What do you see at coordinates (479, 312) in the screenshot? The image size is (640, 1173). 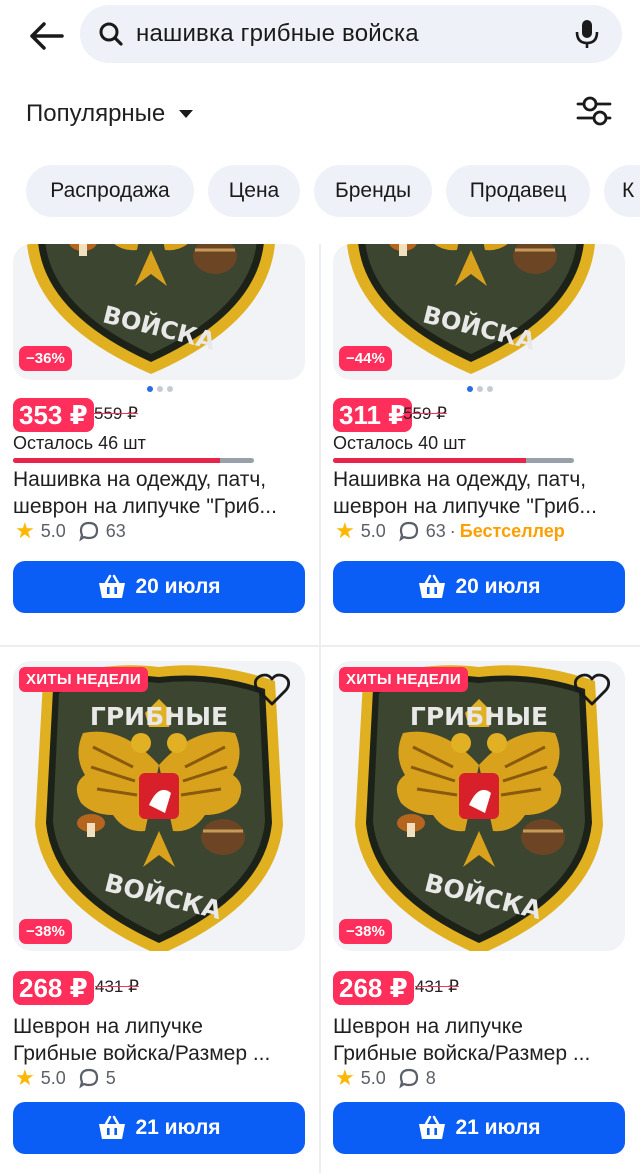 I see `product-image: ВОЙСКА −44%` at bounding box center [479, 312].